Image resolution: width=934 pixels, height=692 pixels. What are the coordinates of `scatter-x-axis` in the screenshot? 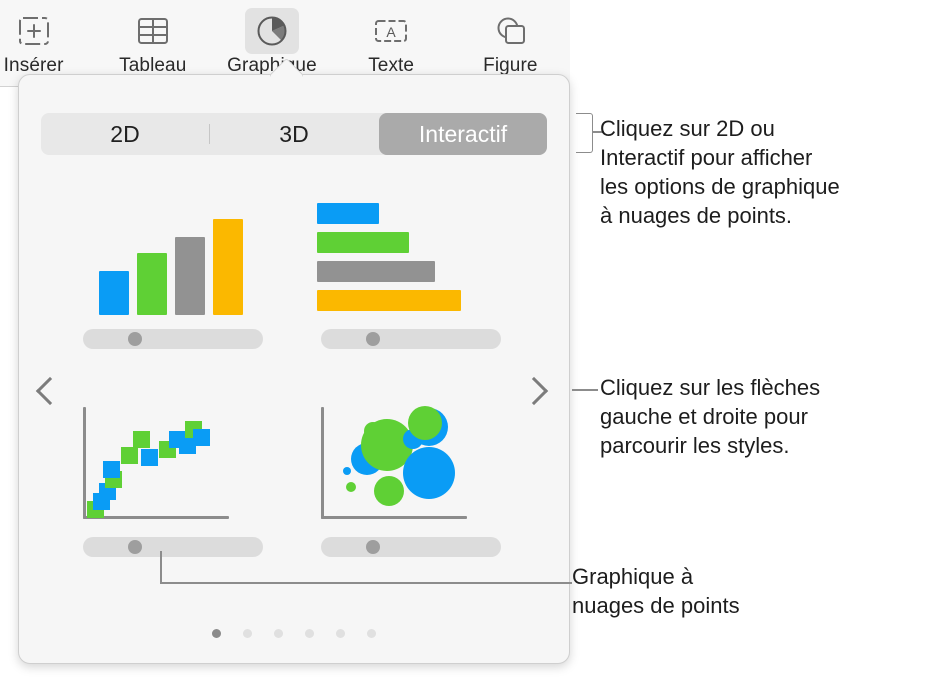 It's located at (156, 517).